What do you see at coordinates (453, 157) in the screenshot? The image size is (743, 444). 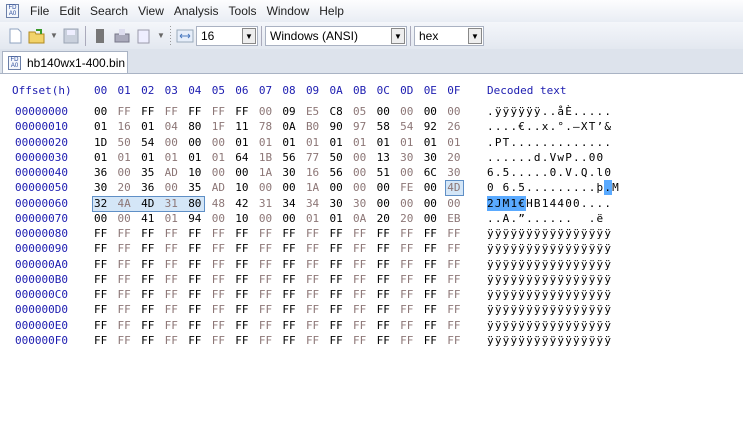 I see `hex-byte: 20` at bounding box center [453, 157].